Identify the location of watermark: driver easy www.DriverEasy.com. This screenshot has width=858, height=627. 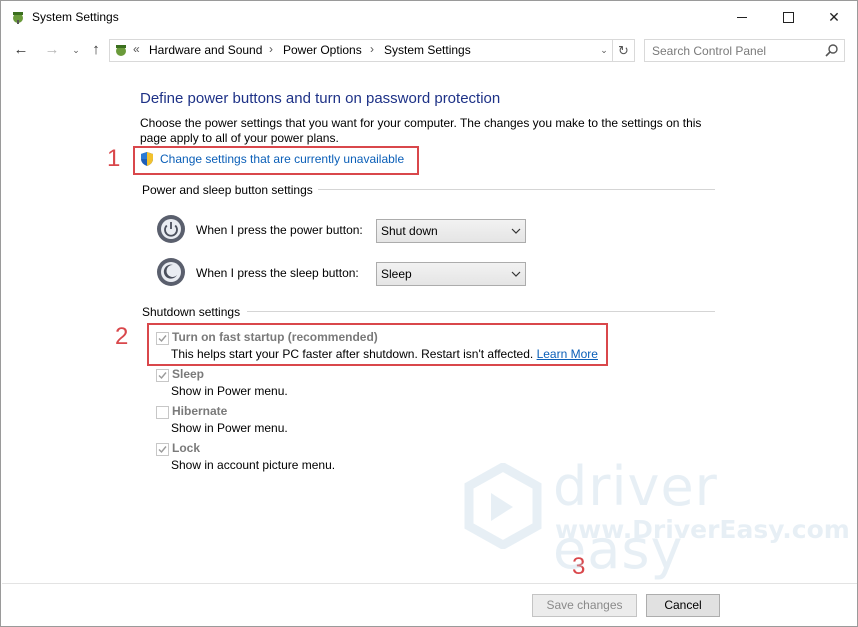
(656, 518).